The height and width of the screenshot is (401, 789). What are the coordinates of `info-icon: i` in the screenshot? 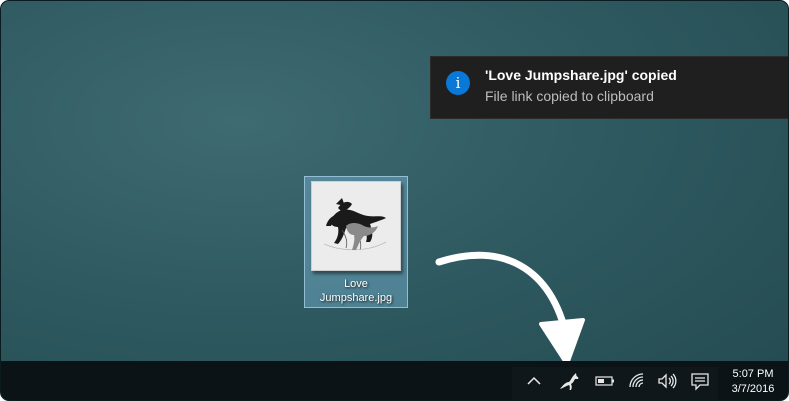 It's located at (458, 83).